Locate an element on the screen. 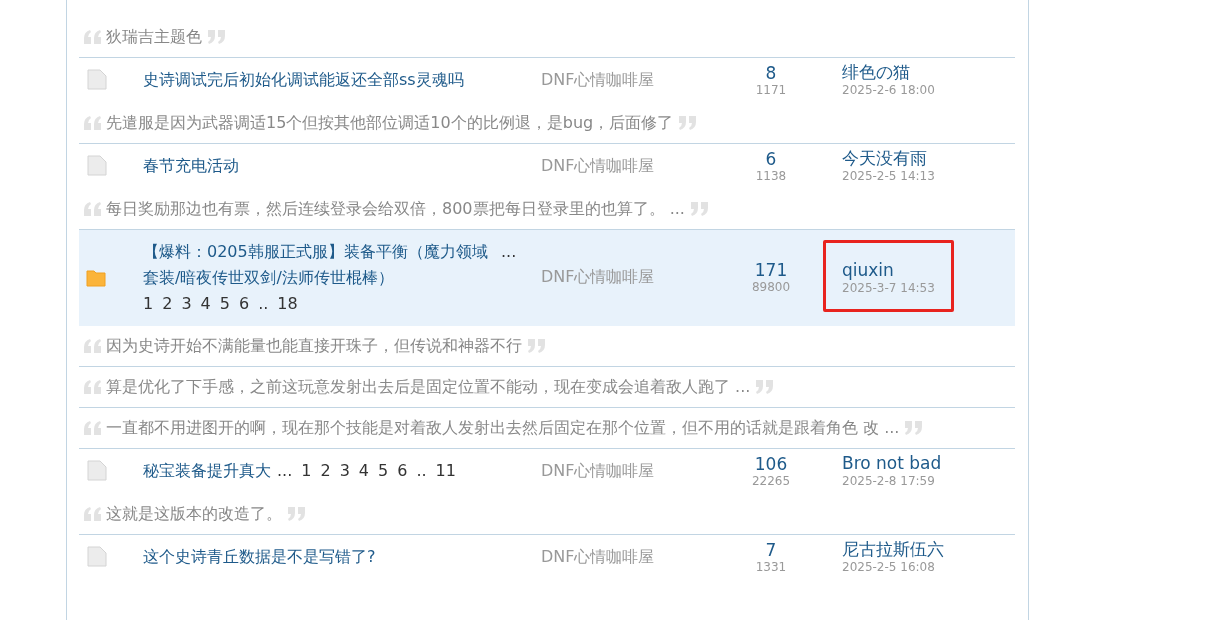 The height and width of the screenshot is (620, 1205). view-count: 1331 is located at coordinates (771, 566).